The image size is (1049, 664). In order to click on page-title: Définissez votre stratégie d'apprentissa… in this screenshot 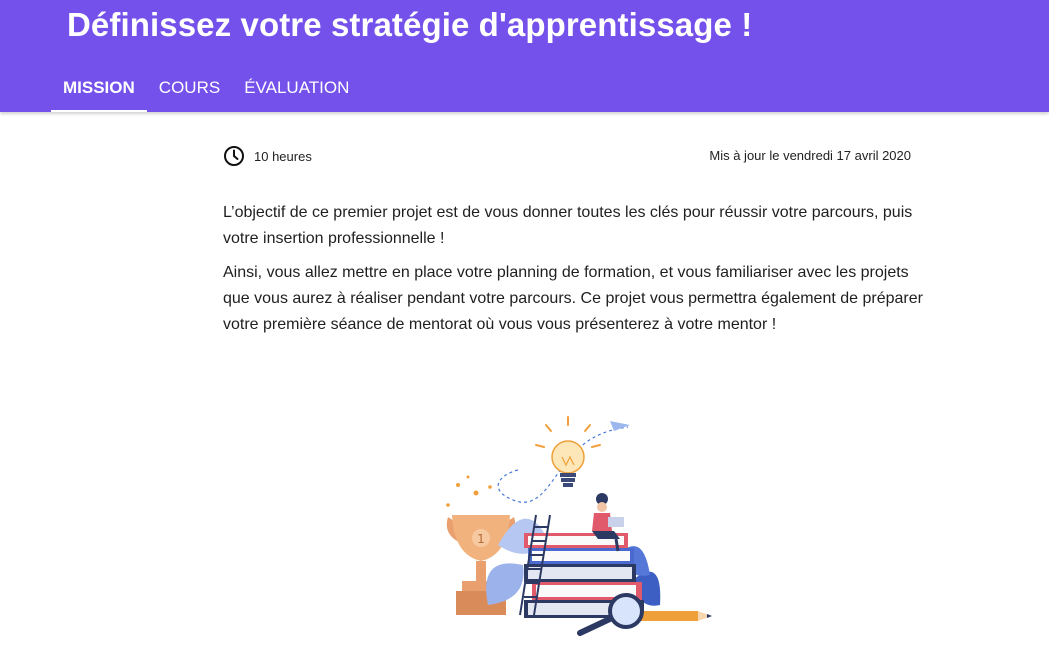, I will do `click(410, 24)`.